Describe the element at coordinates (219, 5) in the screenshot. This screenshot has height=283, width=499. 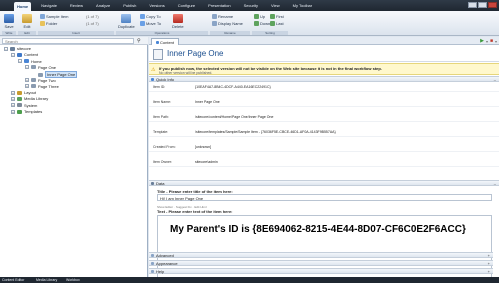
I see `ribbon-tab-presentation: Presentation` at that location.